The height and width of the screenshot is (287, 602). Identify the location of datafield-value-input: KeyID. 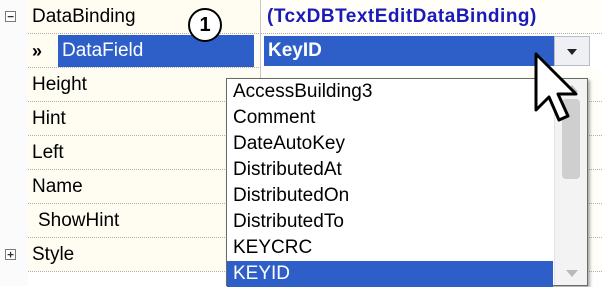
(411, 51).